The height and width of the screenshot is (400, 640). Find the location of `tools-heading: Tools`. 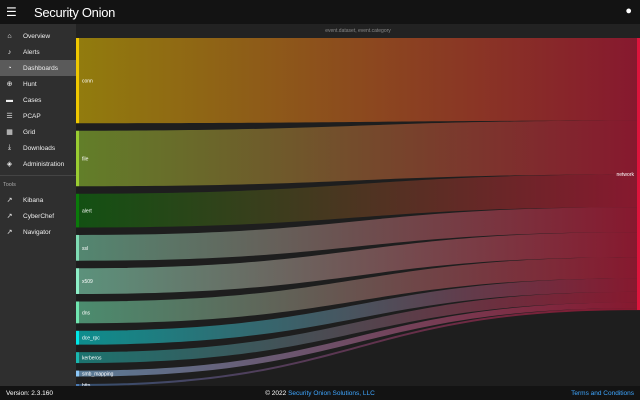

tools-heading: Tools is located at coordinates (9, 185).